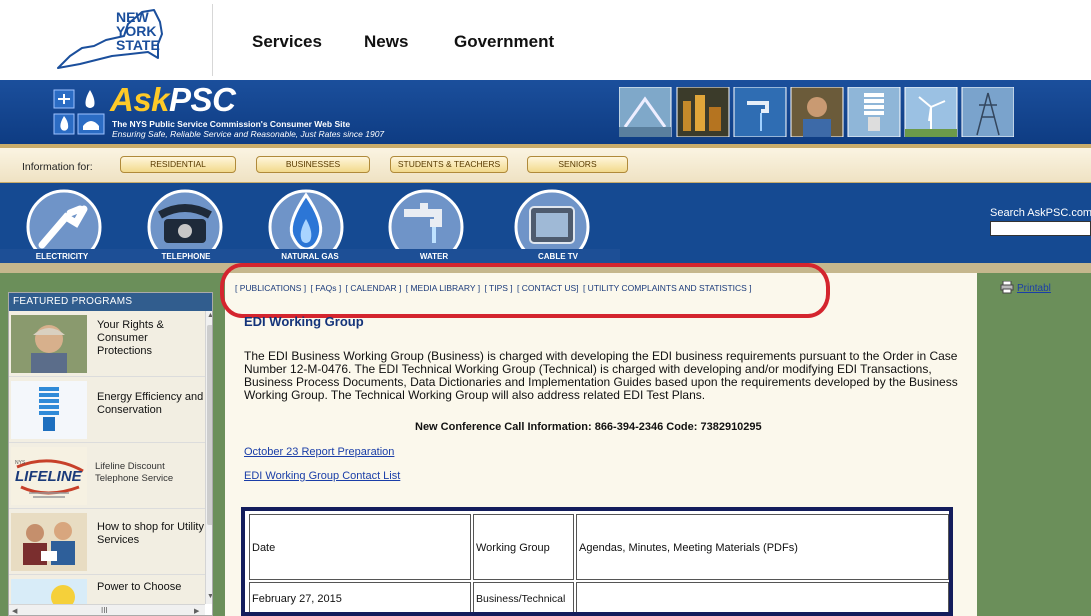  I want to click on program-item-energy-efficiency: Energy Efficiency and Conservation, so click(107, 410).